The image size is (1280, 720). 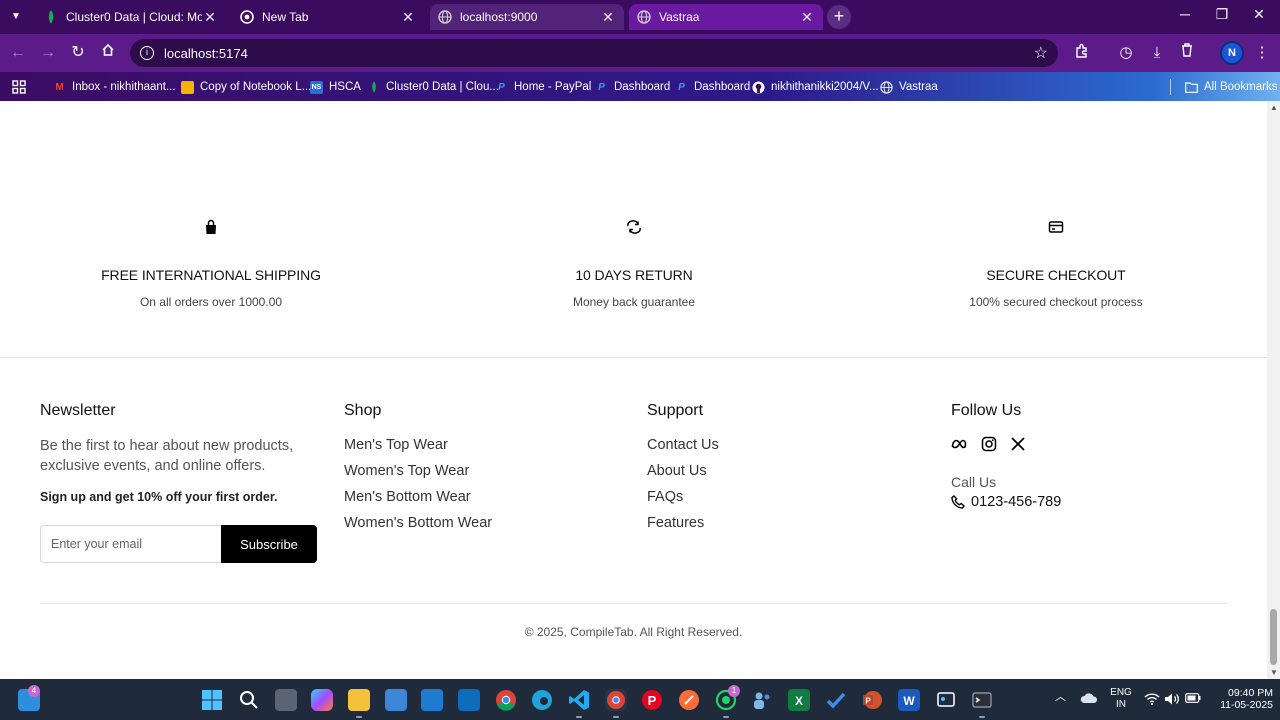 What do you see at coordinates (946, 700) in the screenshot?
I see `snipping-tool-icon` at bounding box center [946, 700].